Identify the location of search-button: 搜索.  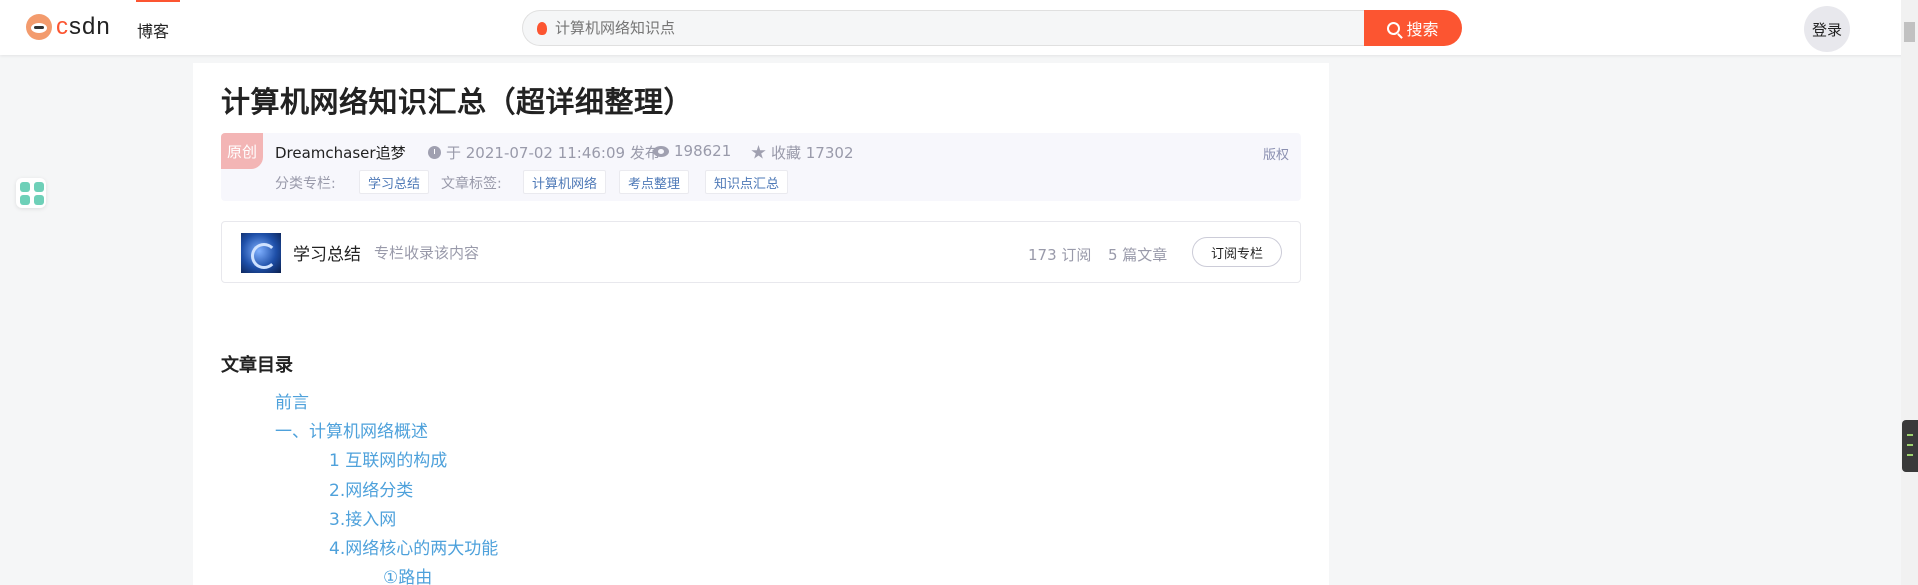
(1413, 28).